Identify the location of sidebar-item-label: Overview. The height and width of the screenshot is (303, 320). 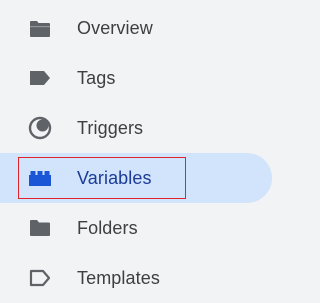
(115, 27).